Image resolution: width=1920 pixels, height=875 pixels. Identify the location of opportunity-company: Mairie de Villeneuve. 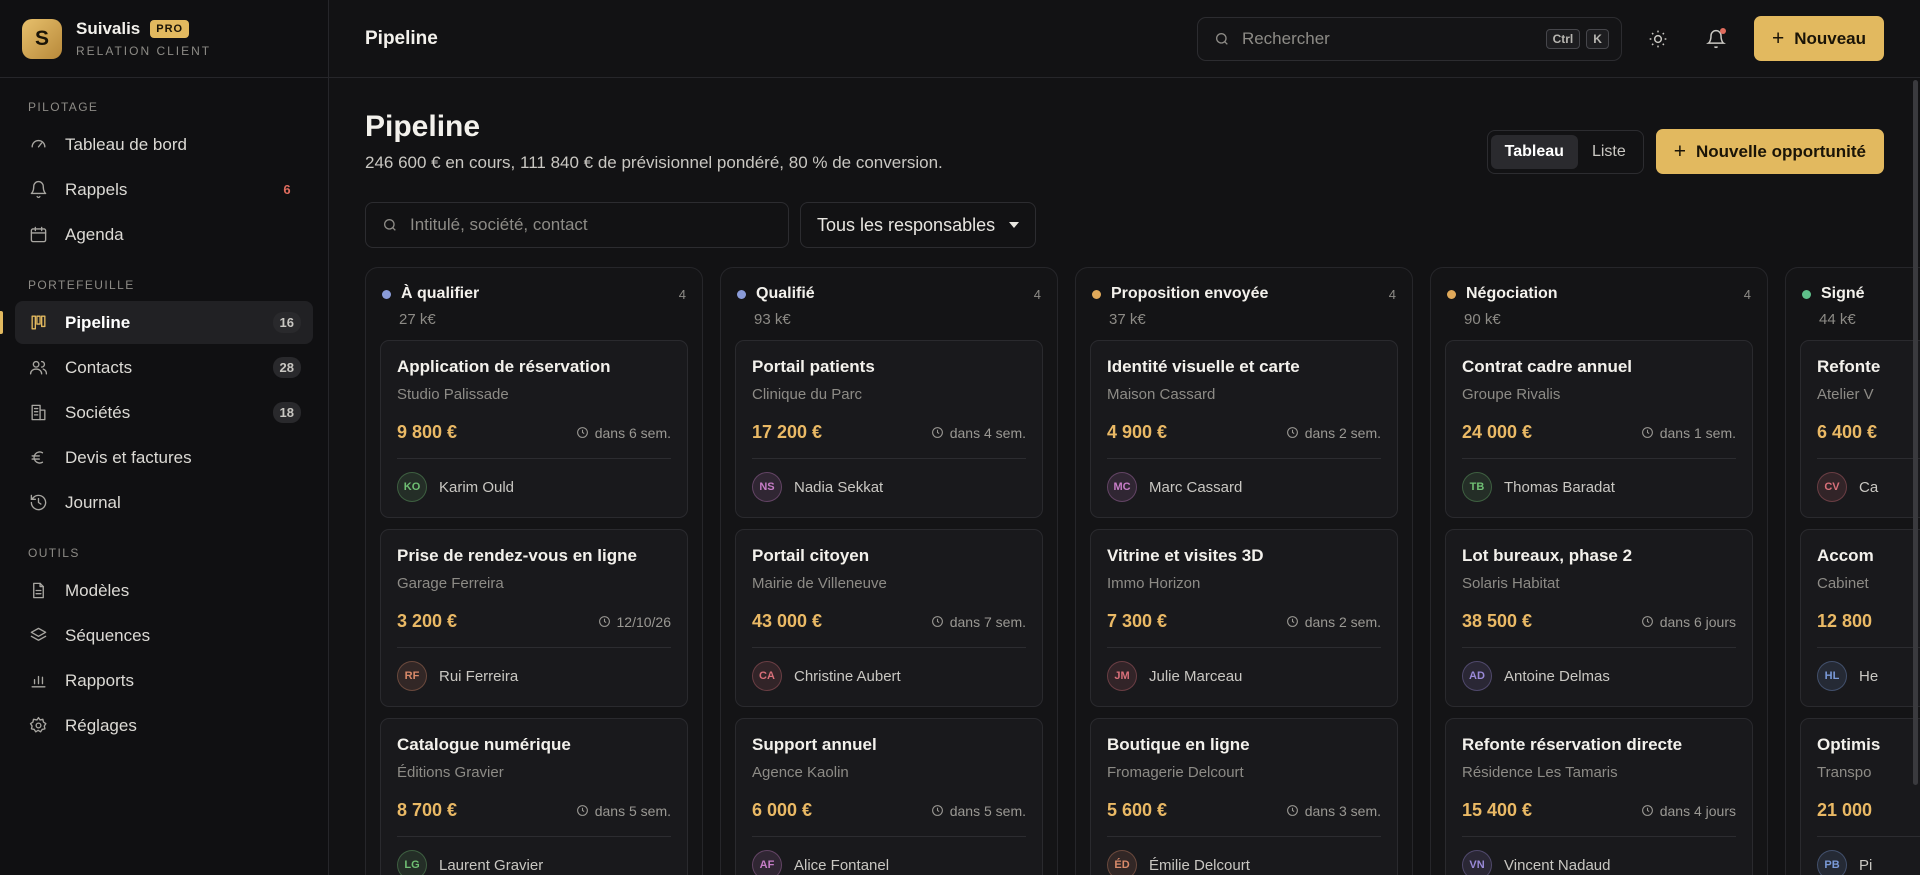
(819, 583).